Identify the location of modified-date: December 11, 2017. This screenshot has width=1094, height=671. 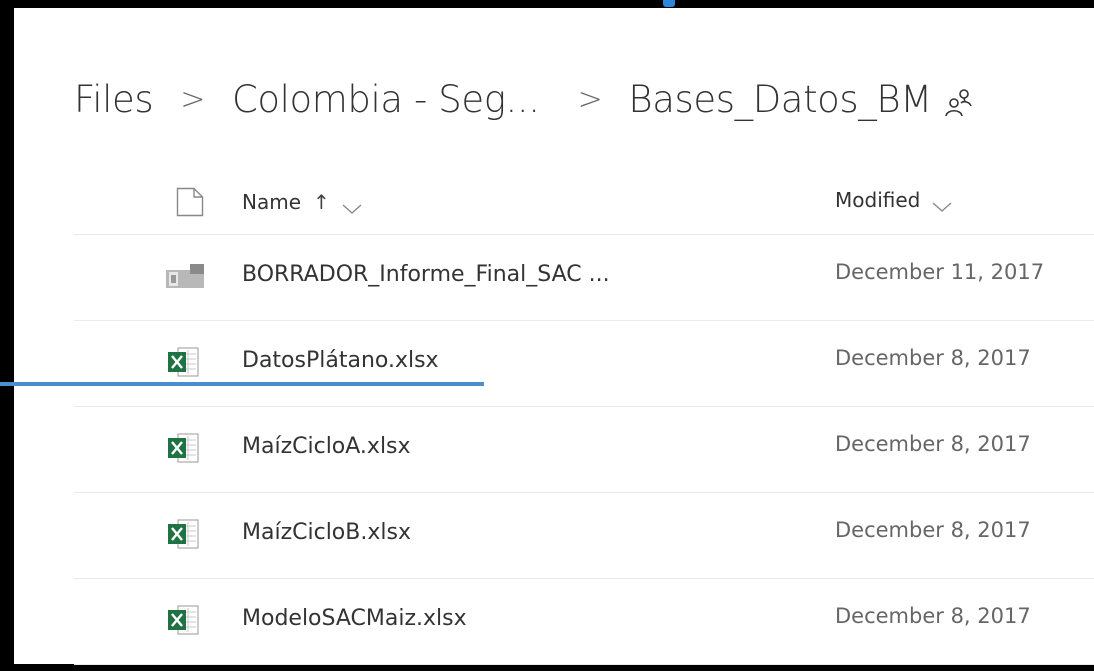
(940, 272).